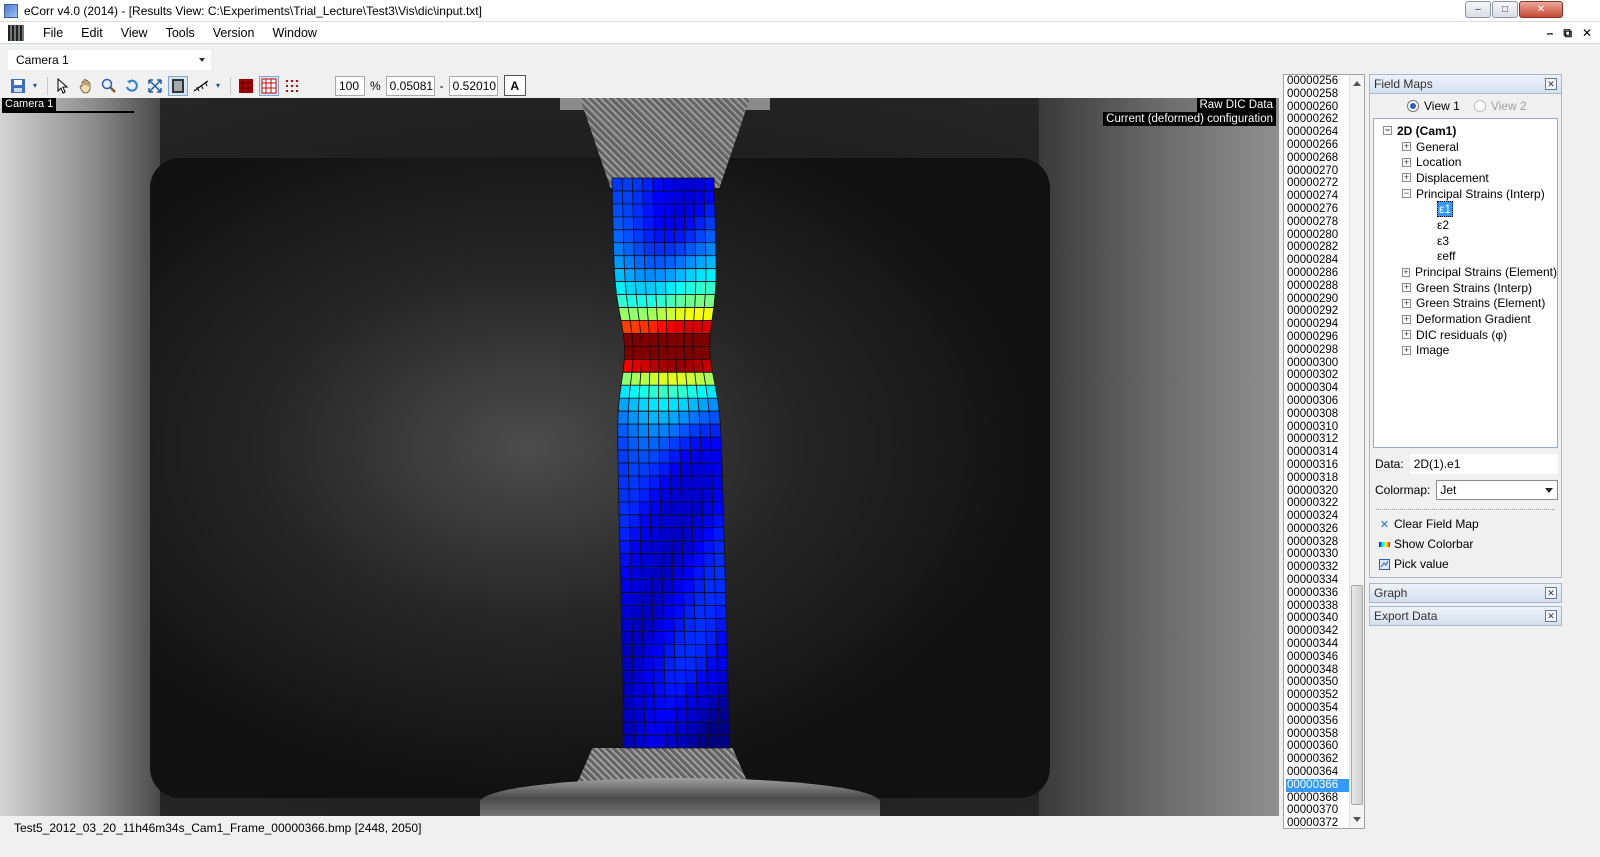  What do you see at coordinates (1318, 324) in the screenshot?
I see `frame-list-item: 00000294` at bounding box center [1318, 324].